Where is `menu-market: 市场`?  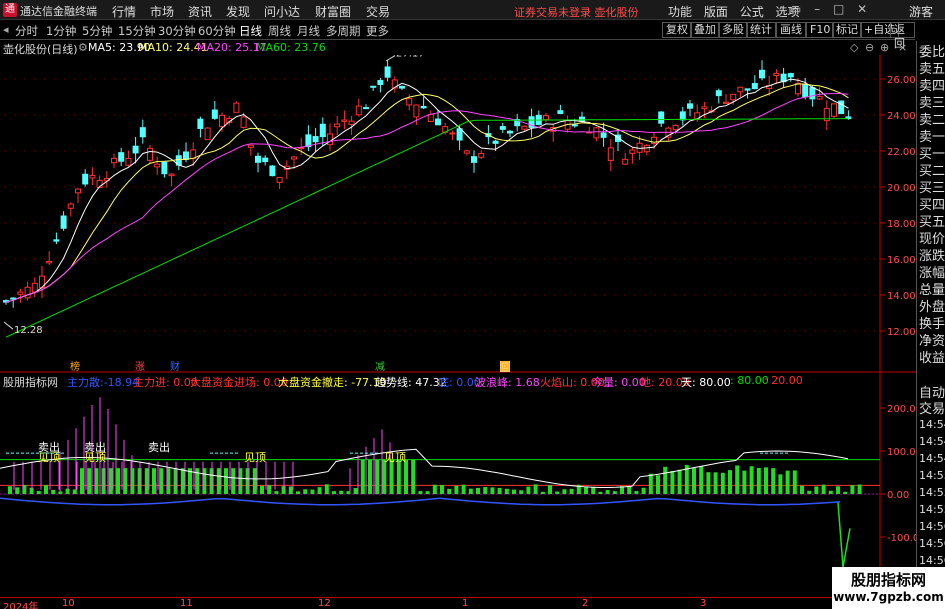 menu-market: 市场 is located at coordinates (167, 11).